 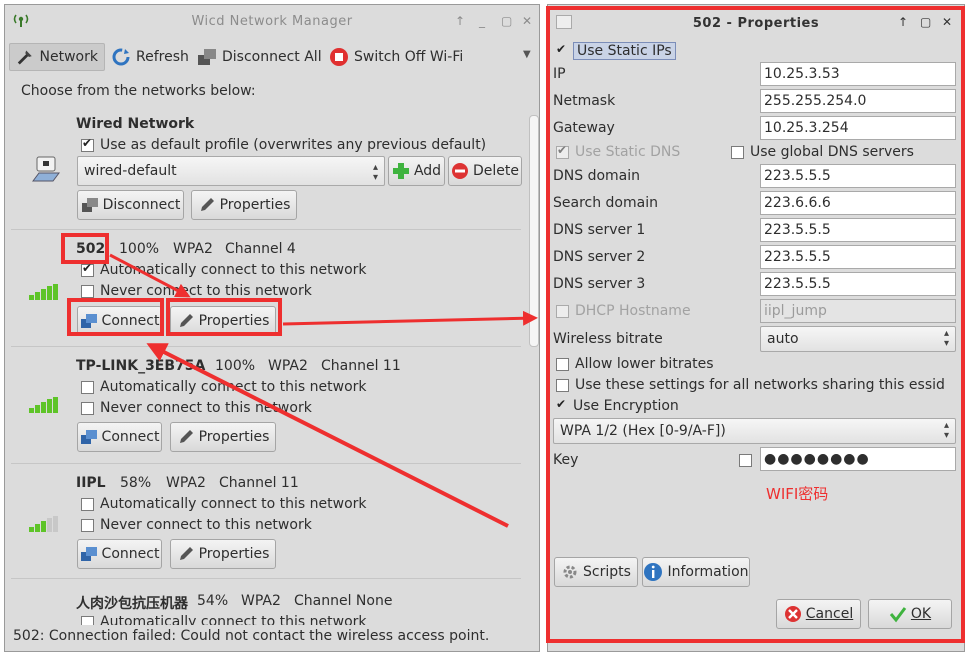 What do you see at coordinates (343, 601) in the screenshot?
I see `network-channel: Channel None` at bounding box center [343, 601].